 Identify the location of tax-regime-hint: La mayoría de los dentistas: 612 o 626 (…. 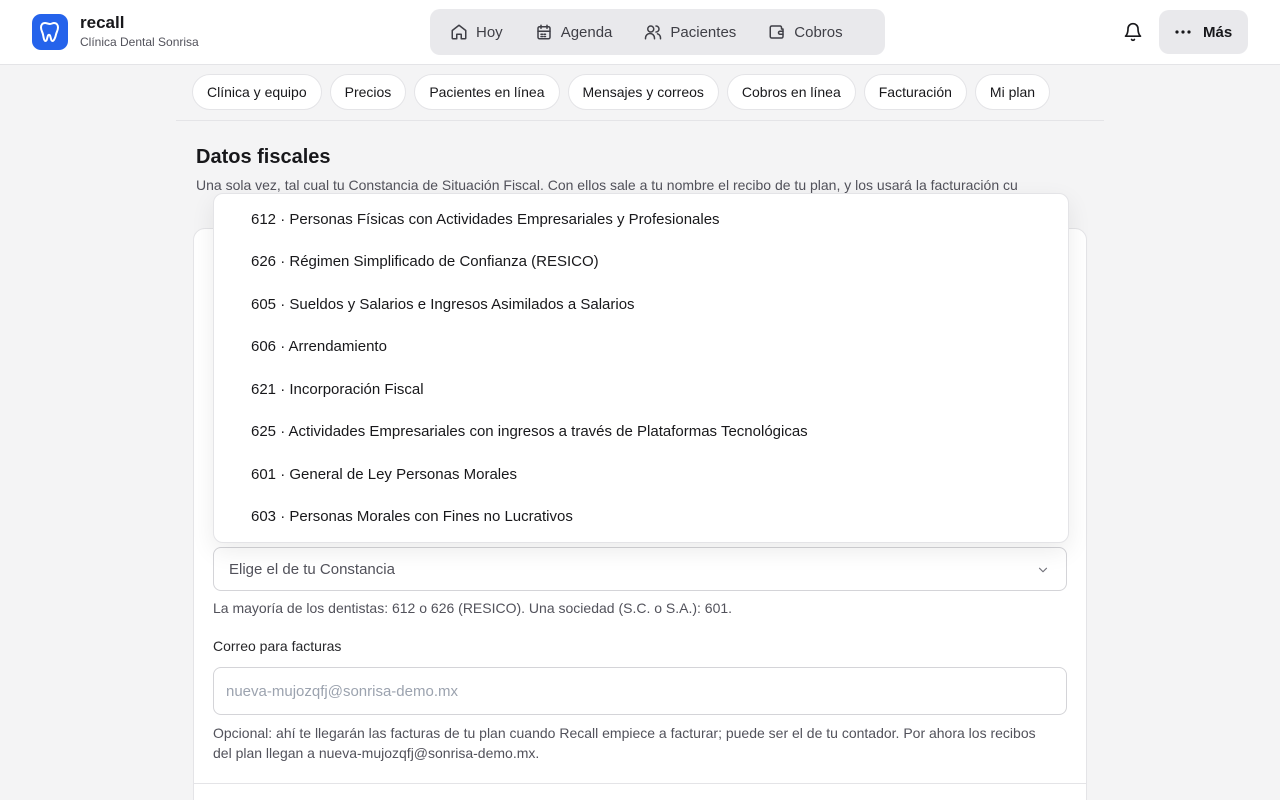
(473, 608).